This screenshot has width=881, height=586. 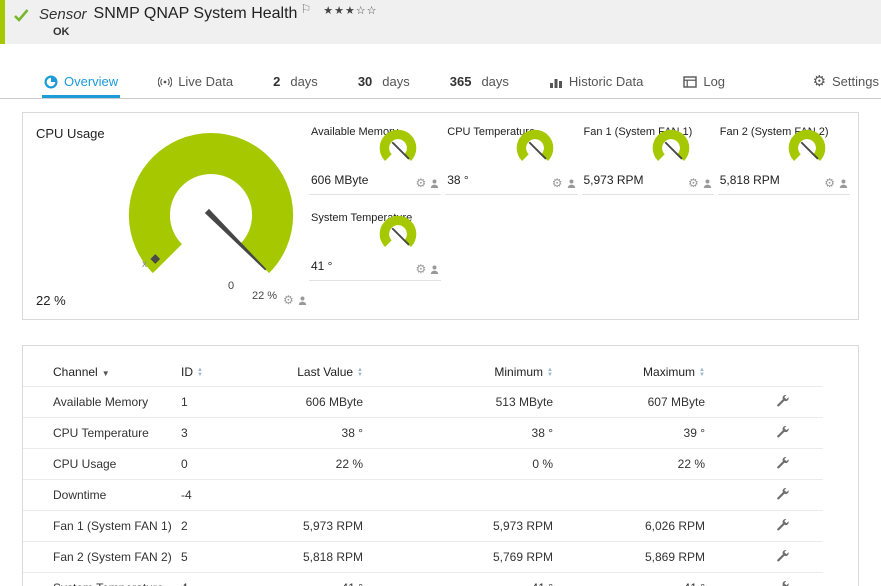 What do you see at coordinates (211, 203) in the screenshot?
I see `cpu-usage-gauge` at bounding box center [211, 203].